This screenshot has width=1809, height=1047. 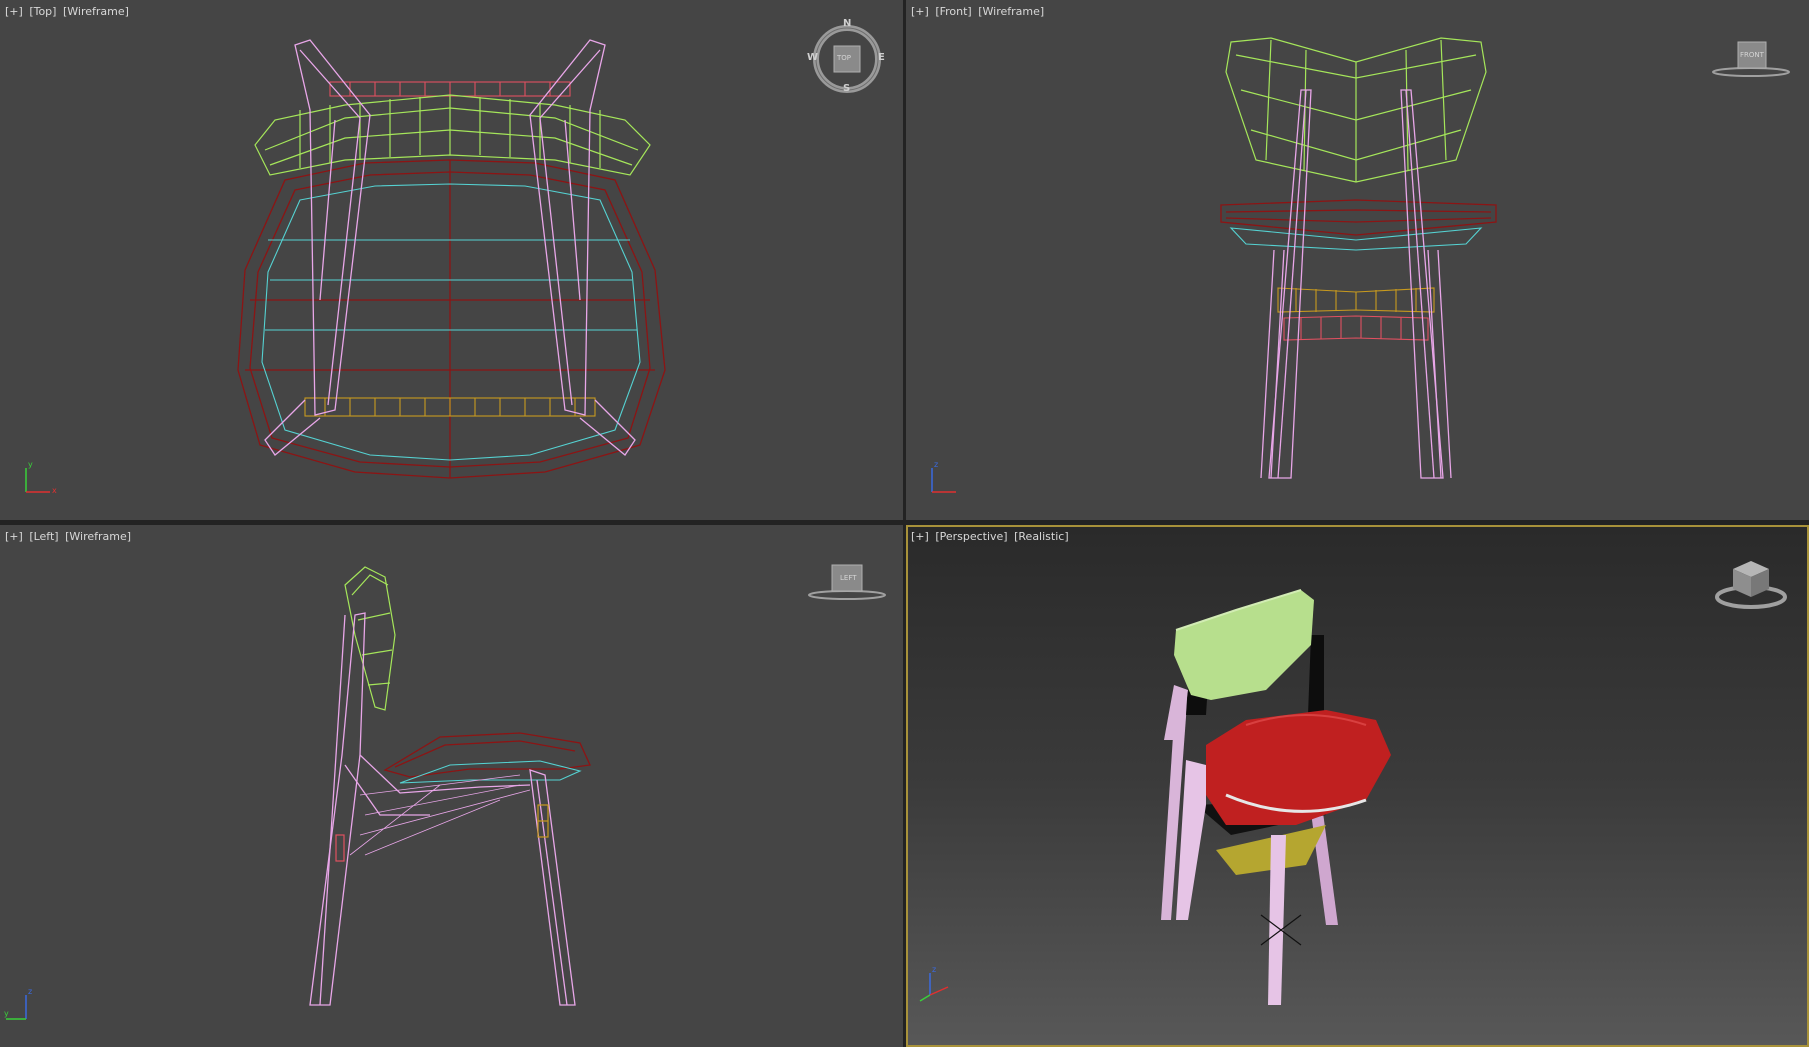 I want to click on viewcube-top: TOP N S W E, so click(x=846, y=58).